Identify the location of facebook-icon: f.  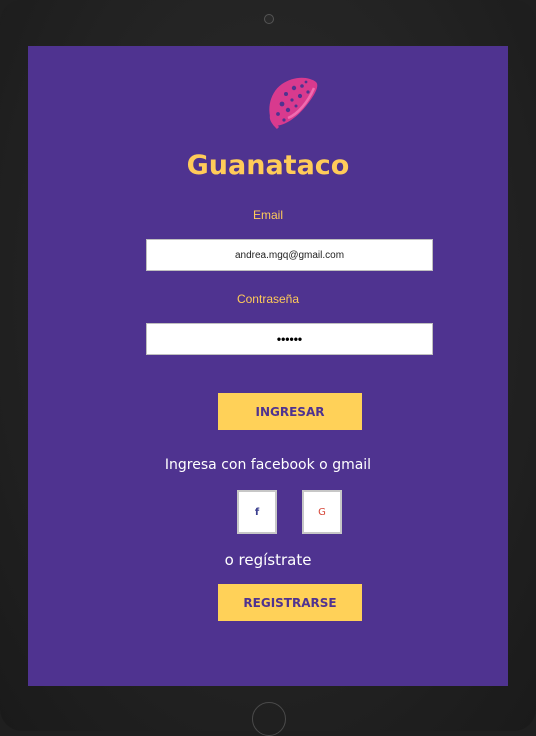
(257, 512).